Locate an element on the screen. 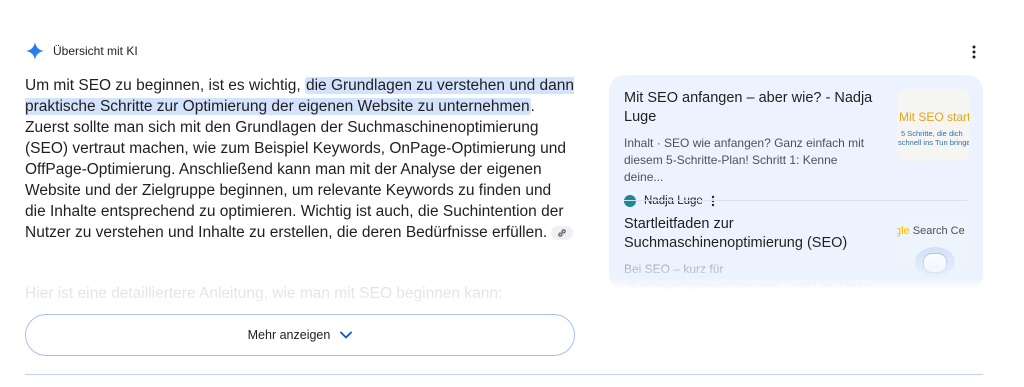 This screenshot has height=387, width=1024. answer-intro: Um mit SEO zu beginnen, ist es wichtig, is located at coordinates (165, 85).